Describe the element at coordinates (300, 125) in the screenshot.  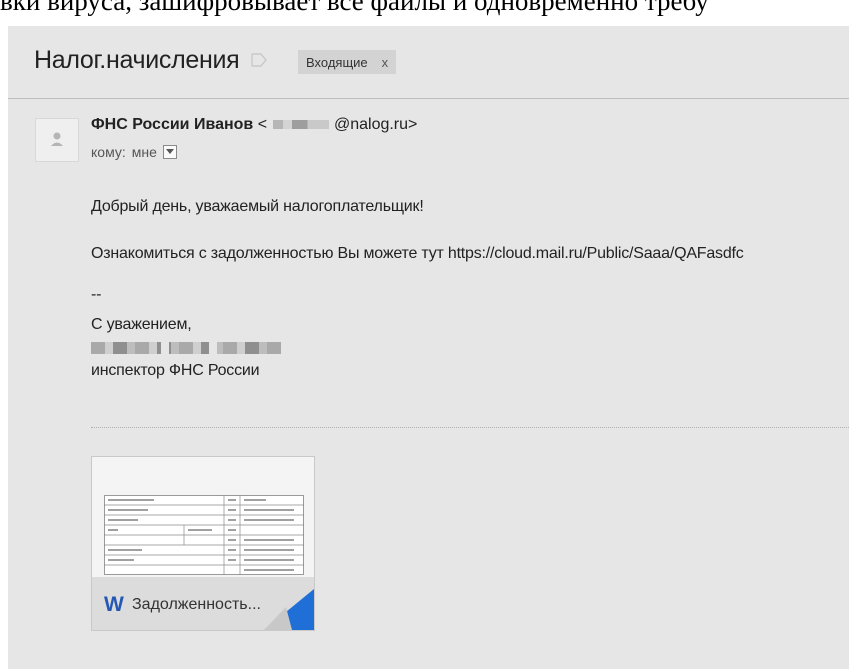
I see `redacted-email-user` at that location.